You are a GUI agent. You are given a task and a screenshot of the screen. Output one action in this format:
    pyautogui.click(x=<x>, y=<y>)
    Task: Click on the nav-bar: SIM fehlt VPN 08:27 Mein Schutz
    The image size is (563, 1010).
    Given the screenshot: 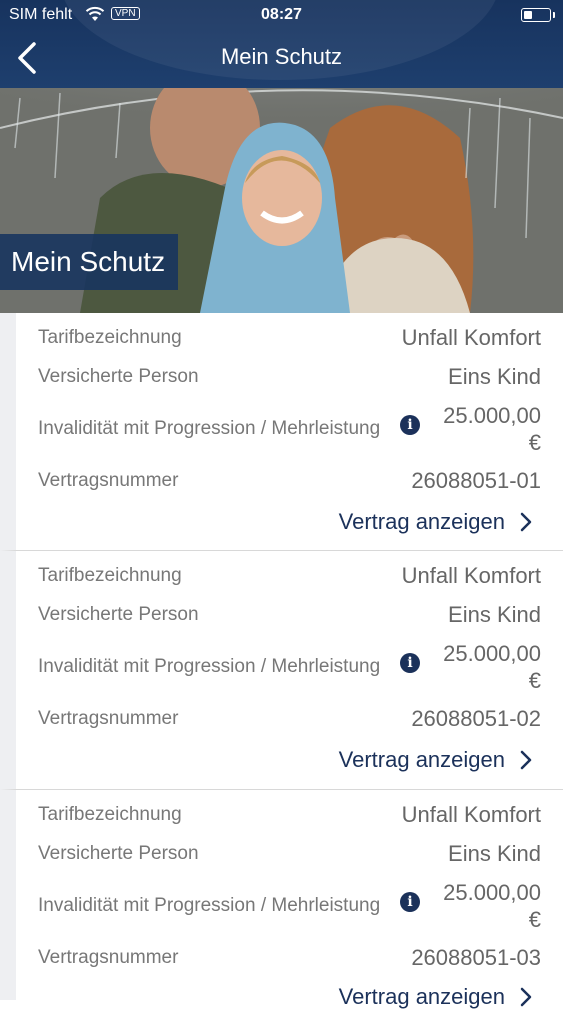 What is the action you would take?
    pyautogui.click(x=281, y=44)
    